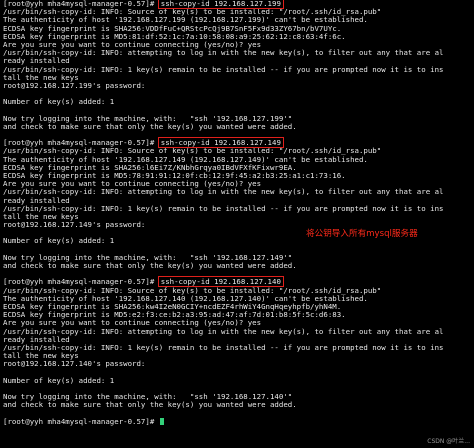  I want to click on terminal-input-line: [root@yyh mha4mysql-manager-0.57]#, so click(238, 421).